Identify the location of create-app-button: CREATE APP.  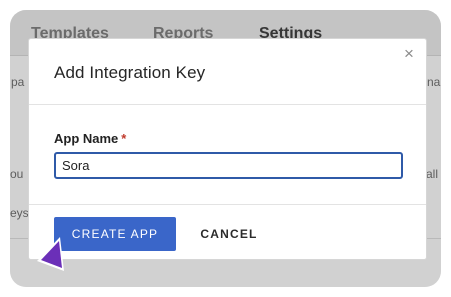
(115, 234).